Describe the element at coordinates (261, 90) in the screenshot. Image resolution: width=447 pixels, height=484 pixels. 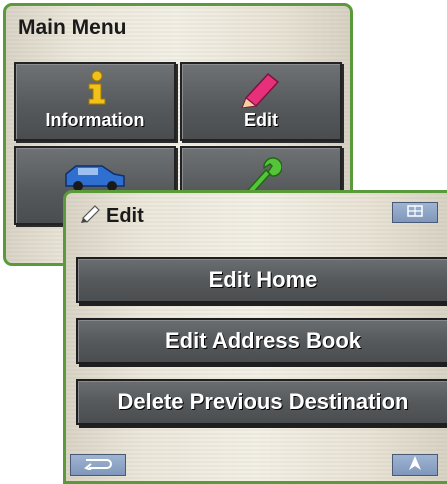
I see `pencil-icon` at that location.